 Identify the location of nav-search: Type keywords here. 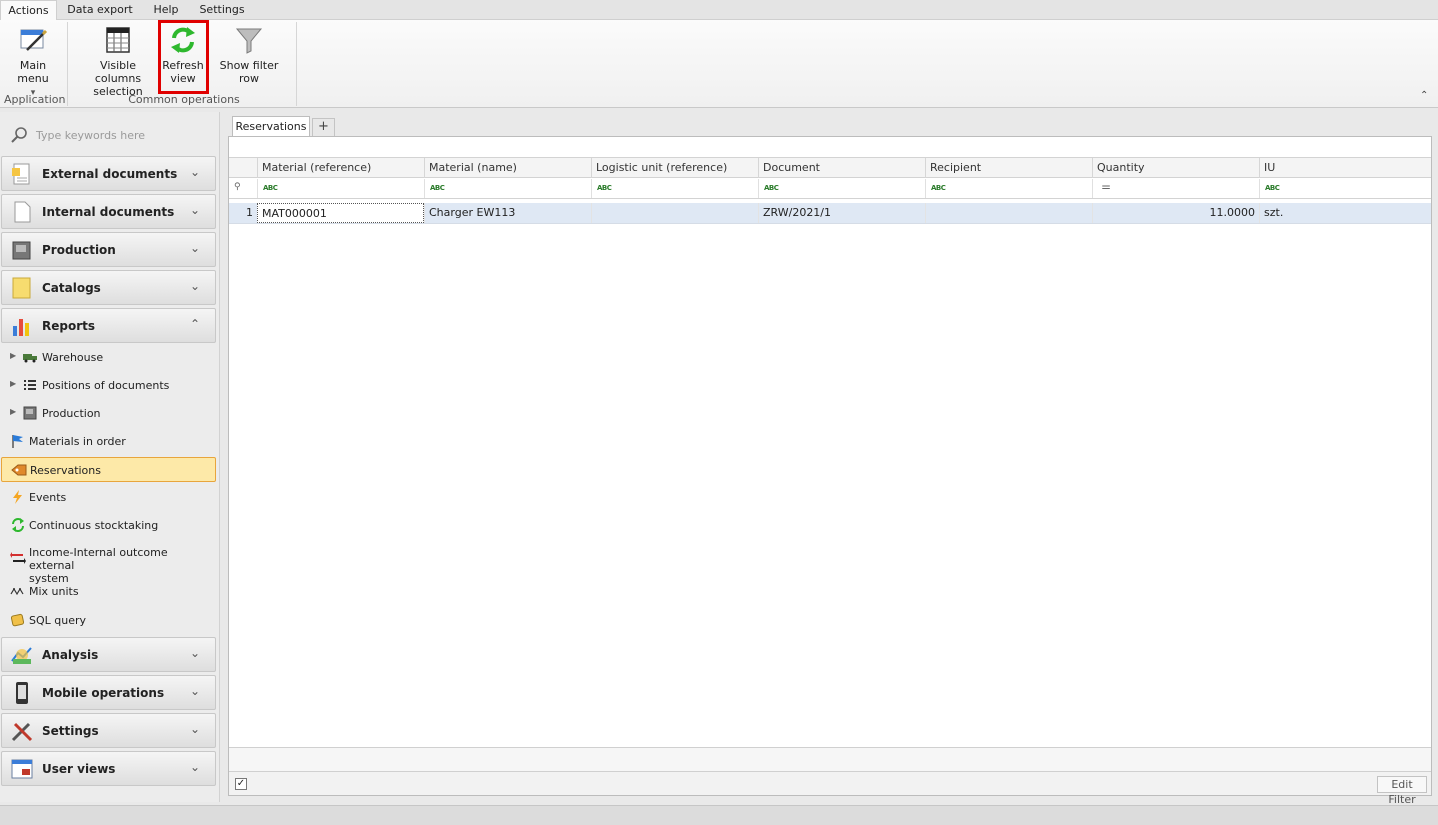
(110, 135).